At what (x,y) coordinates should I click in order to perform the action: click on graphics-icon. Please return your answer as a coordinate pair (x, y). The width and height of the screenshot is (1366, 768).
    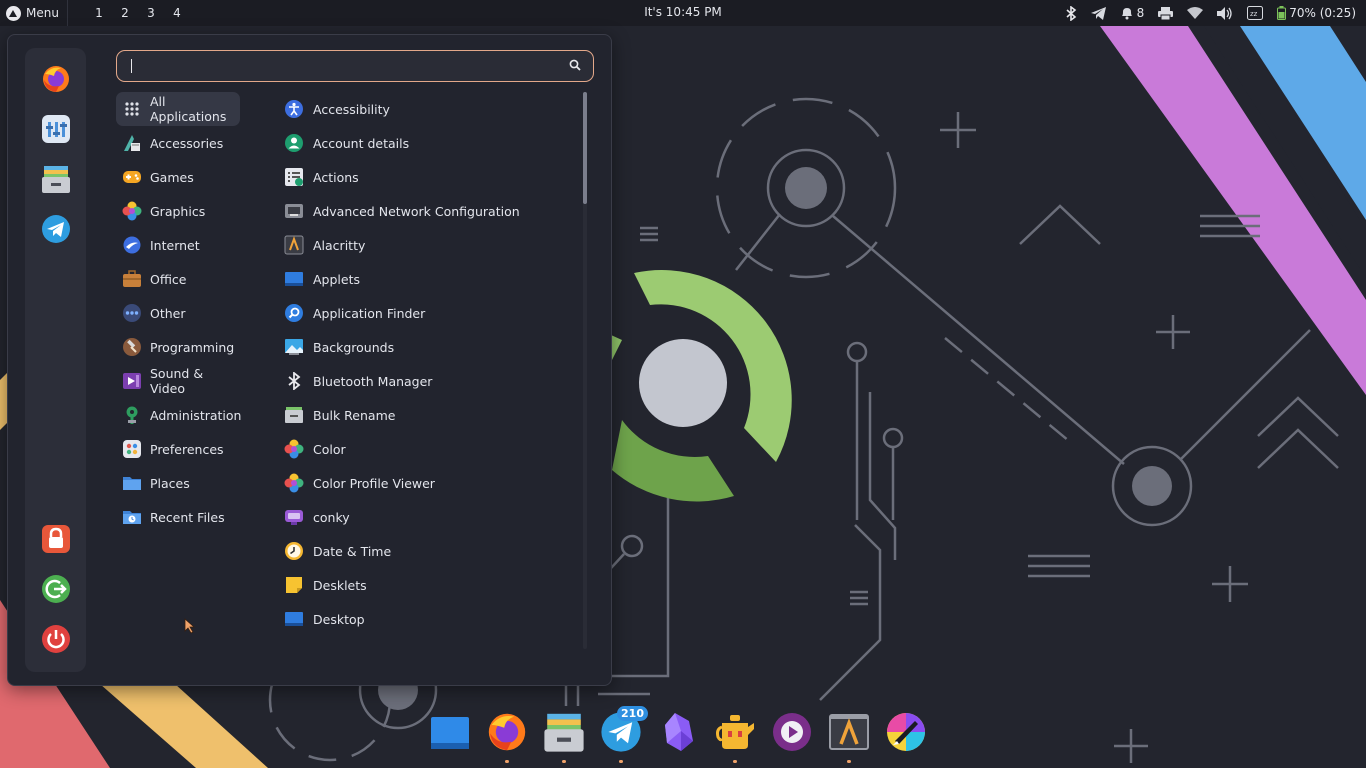
    Looking at the image, I should click on (132, 211).